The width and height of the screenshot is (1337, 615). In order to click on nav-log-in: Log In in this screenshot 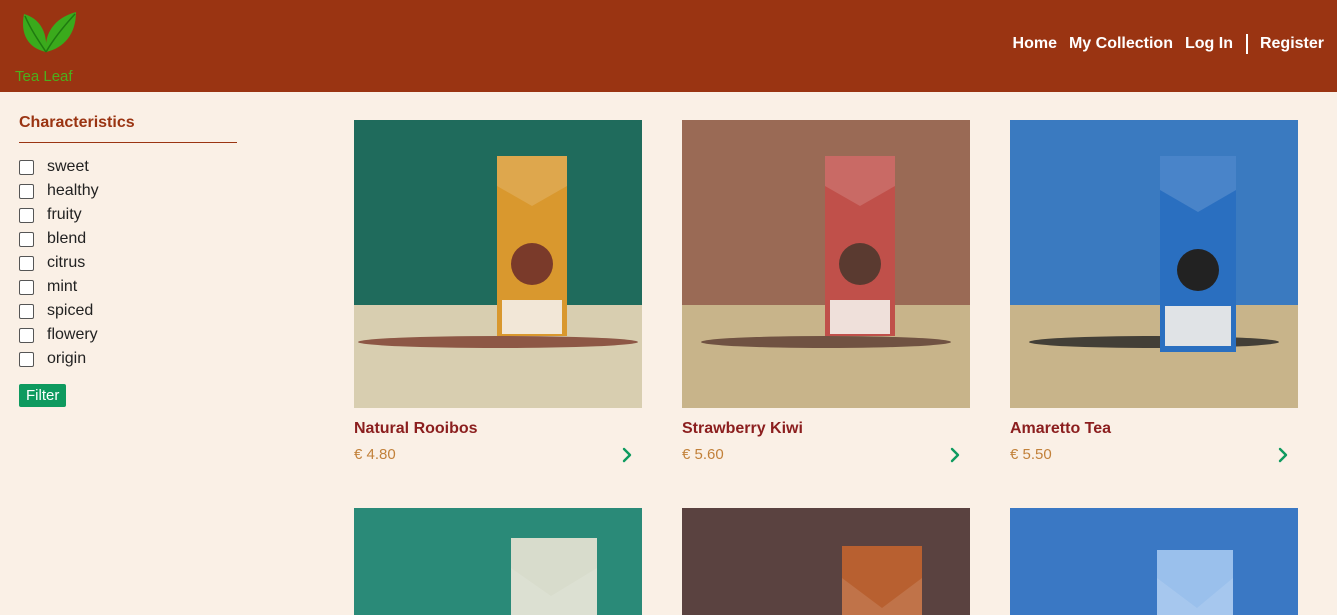, I will do `click(1209, 44)`.